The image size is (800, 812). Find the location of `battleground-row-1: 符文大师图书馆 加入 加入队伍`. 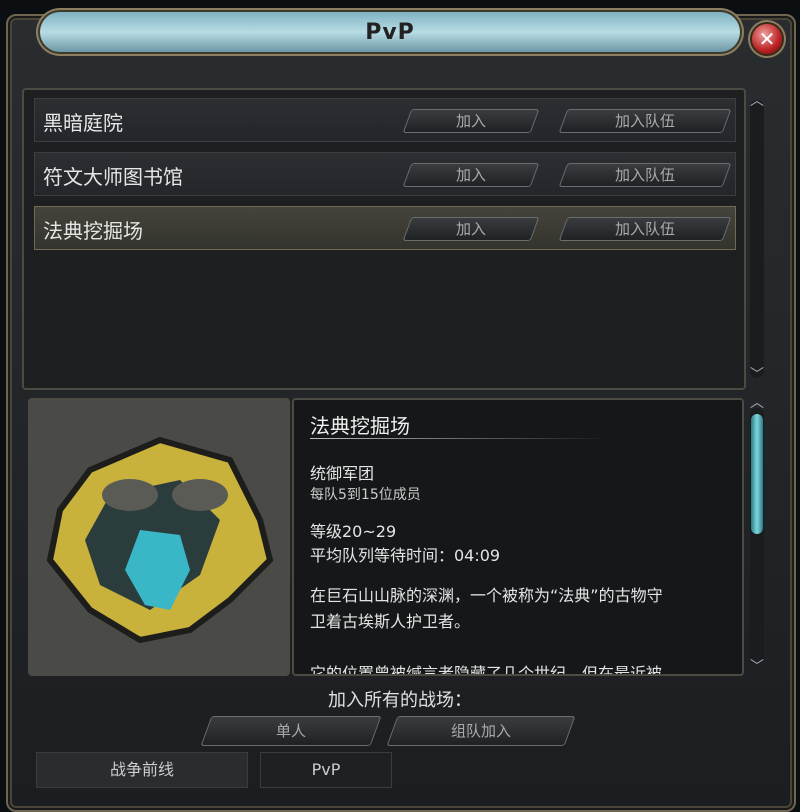

battleground-row-1: 符文大师图书馆 加入 加入队伍 is located at coordinates (385, 174).